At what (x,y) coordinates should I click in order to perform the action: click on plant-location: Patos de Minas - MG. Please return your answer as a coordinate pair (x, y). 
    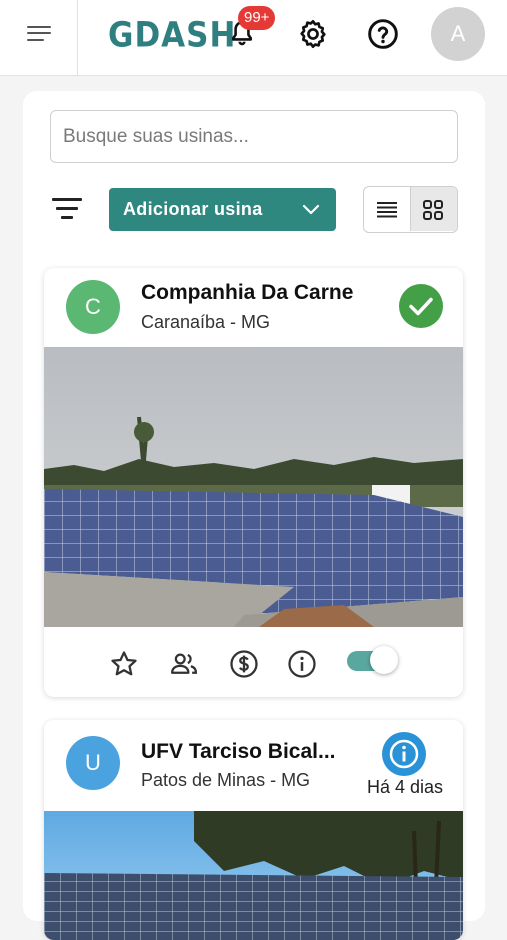
    Looking at the image, I should click on (226, 780).